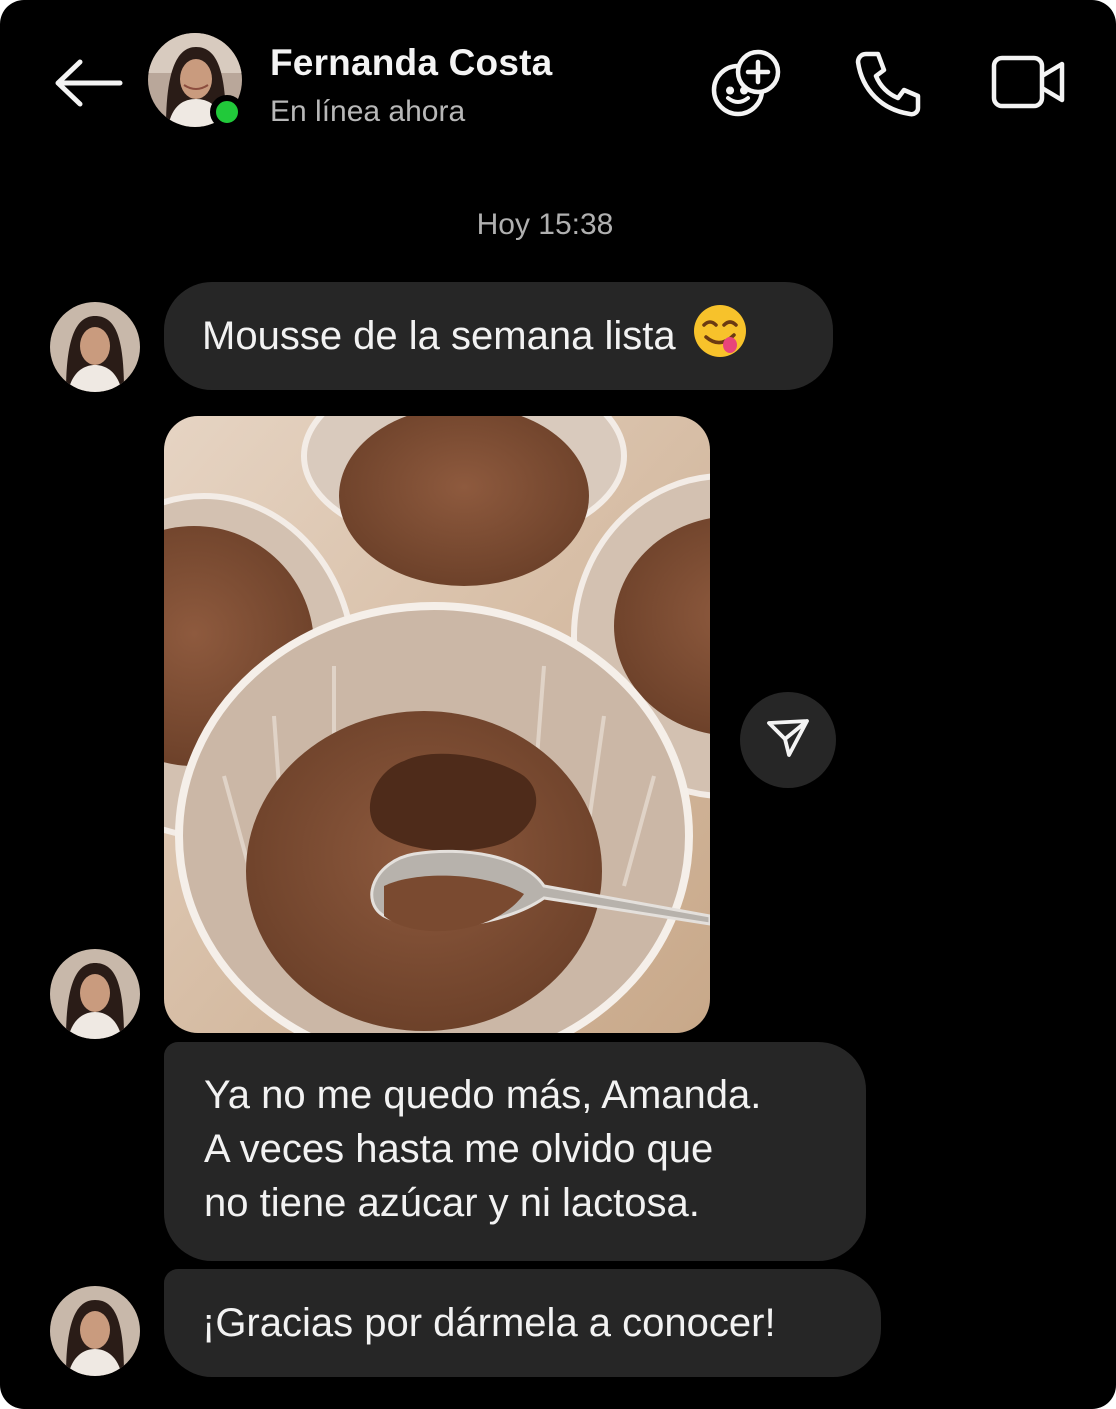  Describe the element at coordinates (489, 1322) in the screenshot. I see `message-text: ¡Gracias por dármela a conocer!` at that location.